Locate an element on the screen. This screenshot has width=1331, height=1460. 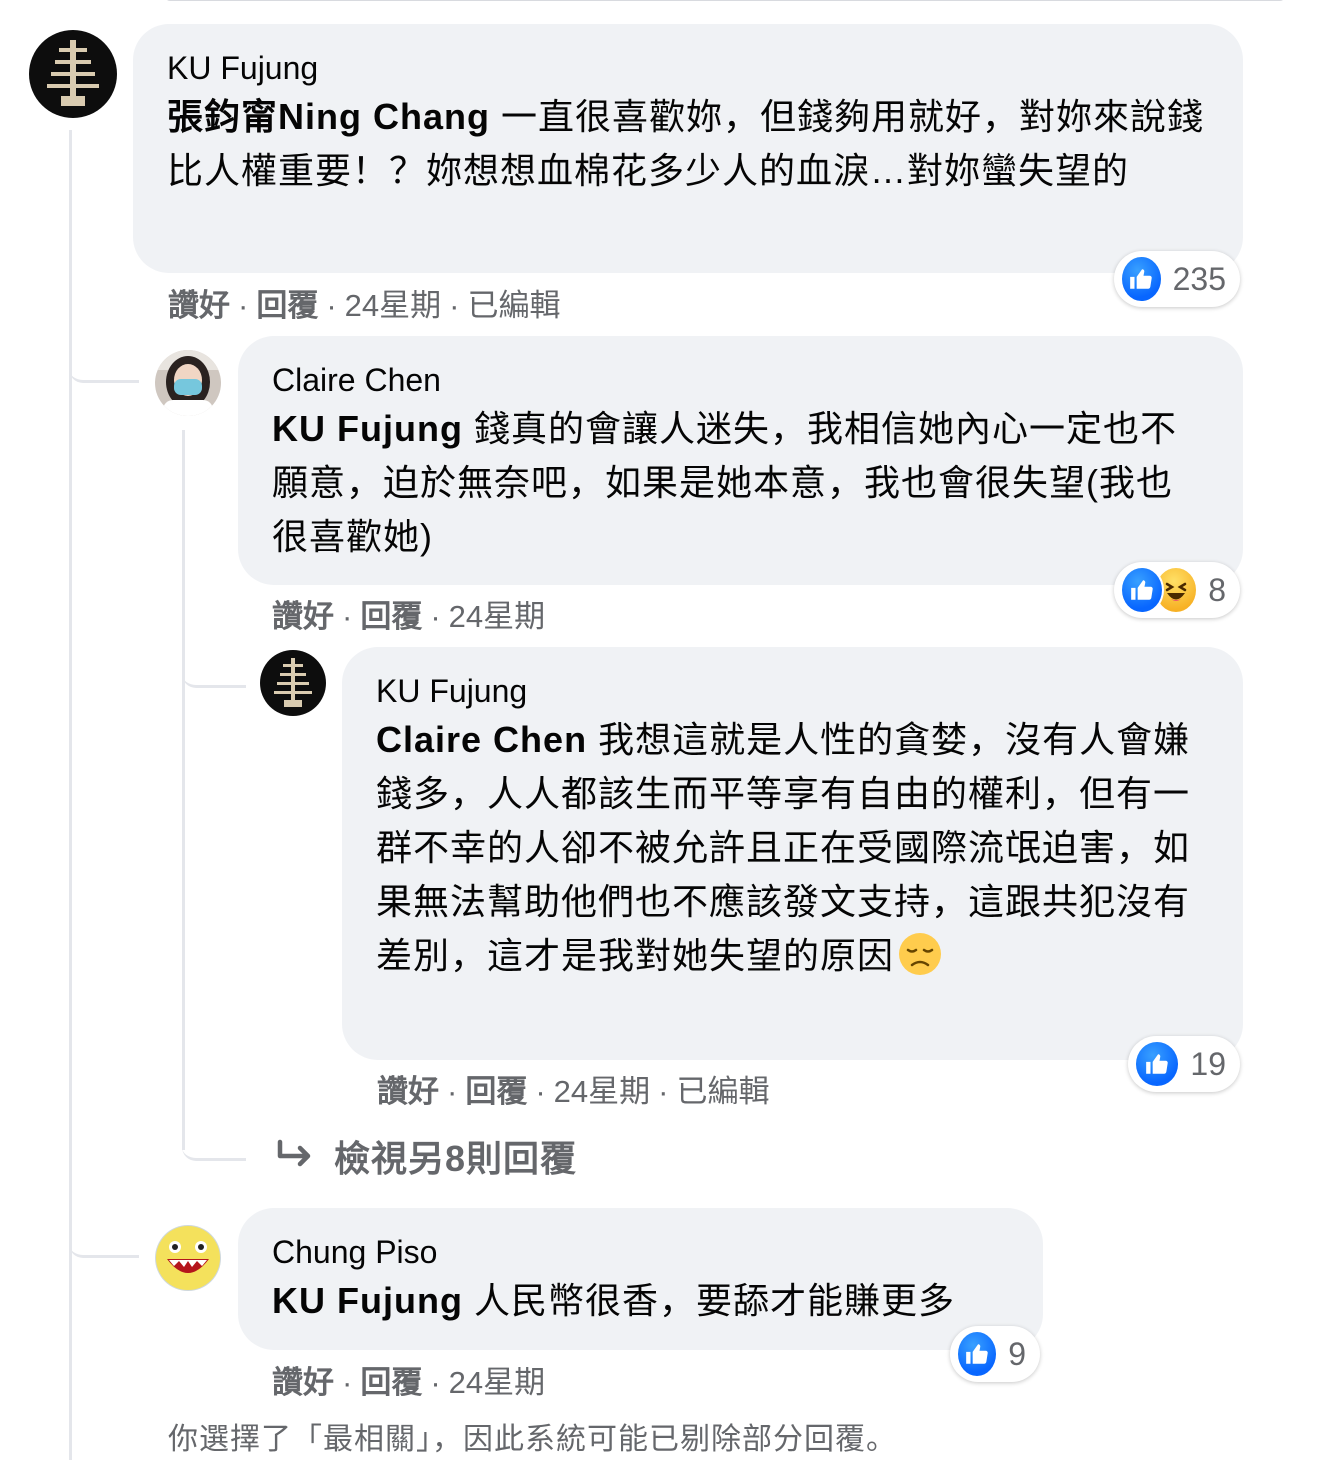
comment-author: Chung Piso is located at coordinates (640, 1252).